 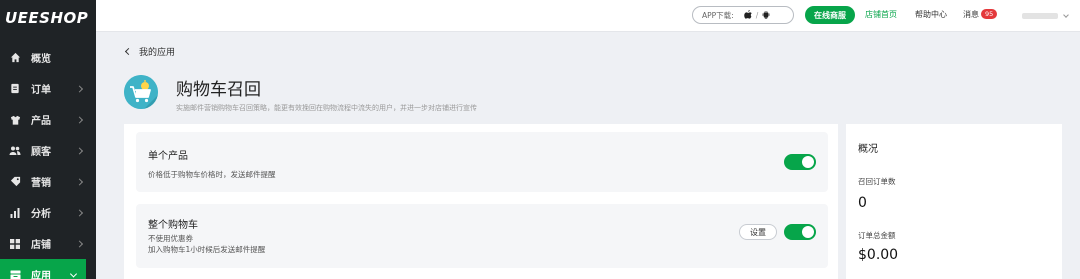 I want to click on sidebar-item-label: 应用, so click(x=41, y=275).